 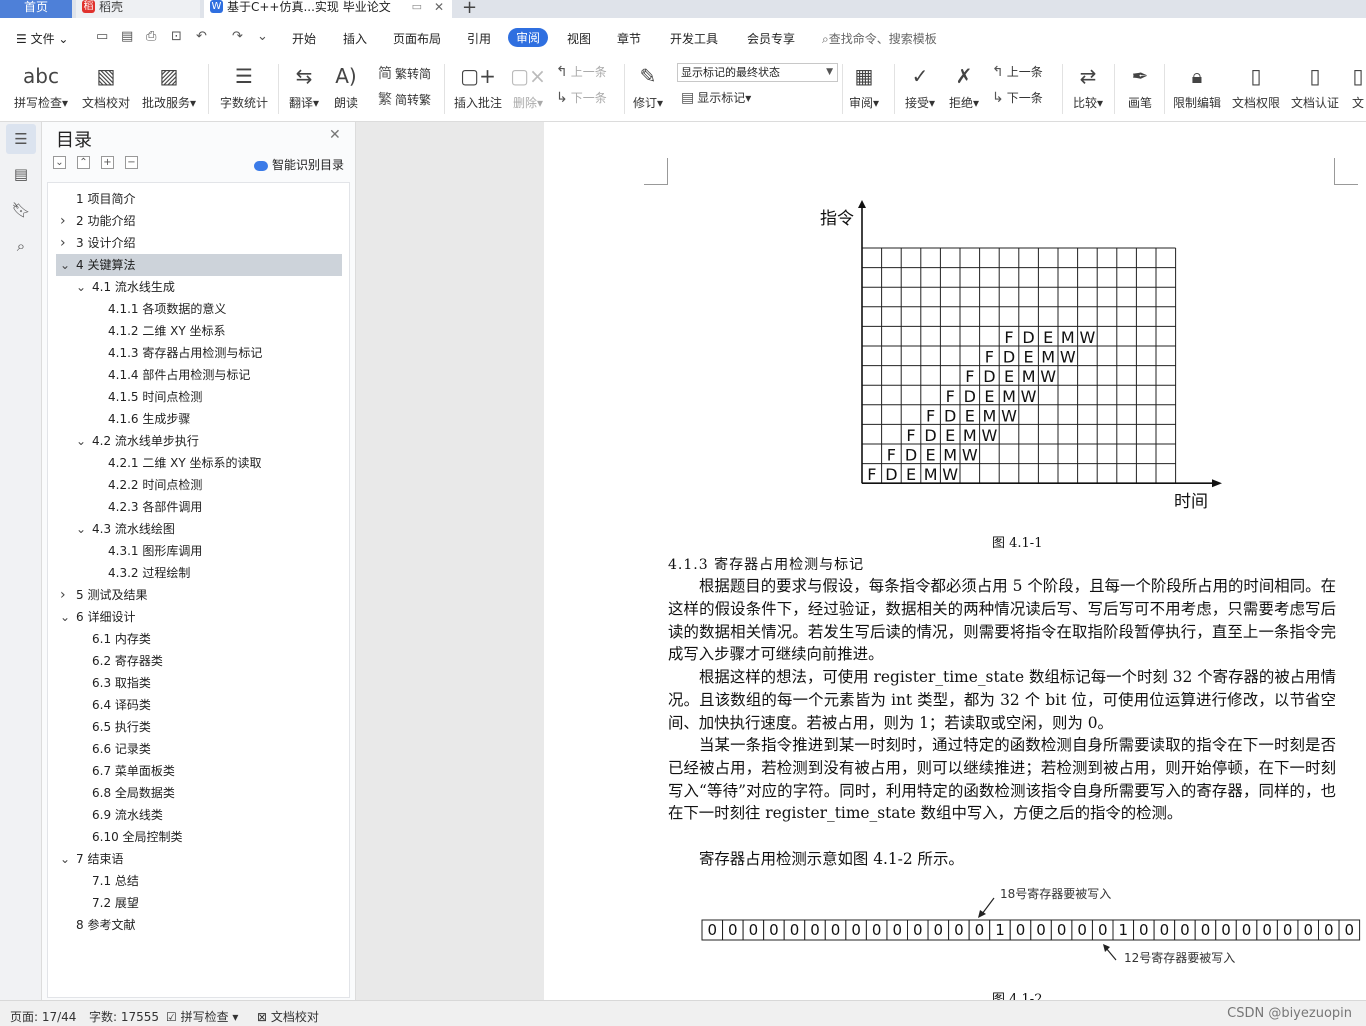 What do you see at coordinates (198, 793) in the screenshot?
I see `toc-item: 6.8 全局数据类` at bounding box center [198, 793].